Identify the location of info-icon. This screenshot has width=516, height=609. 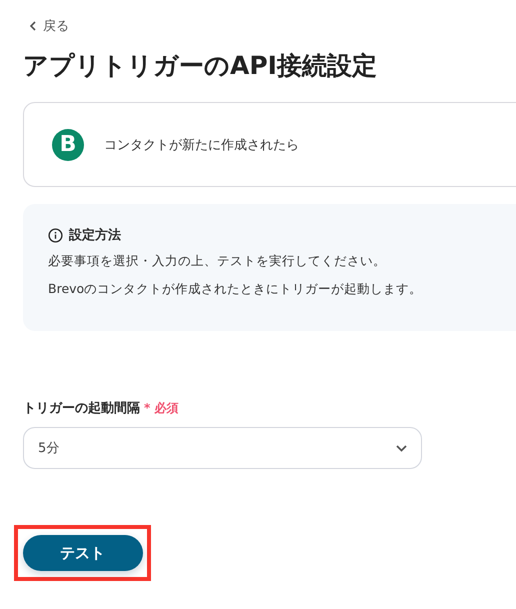
(55, 235).